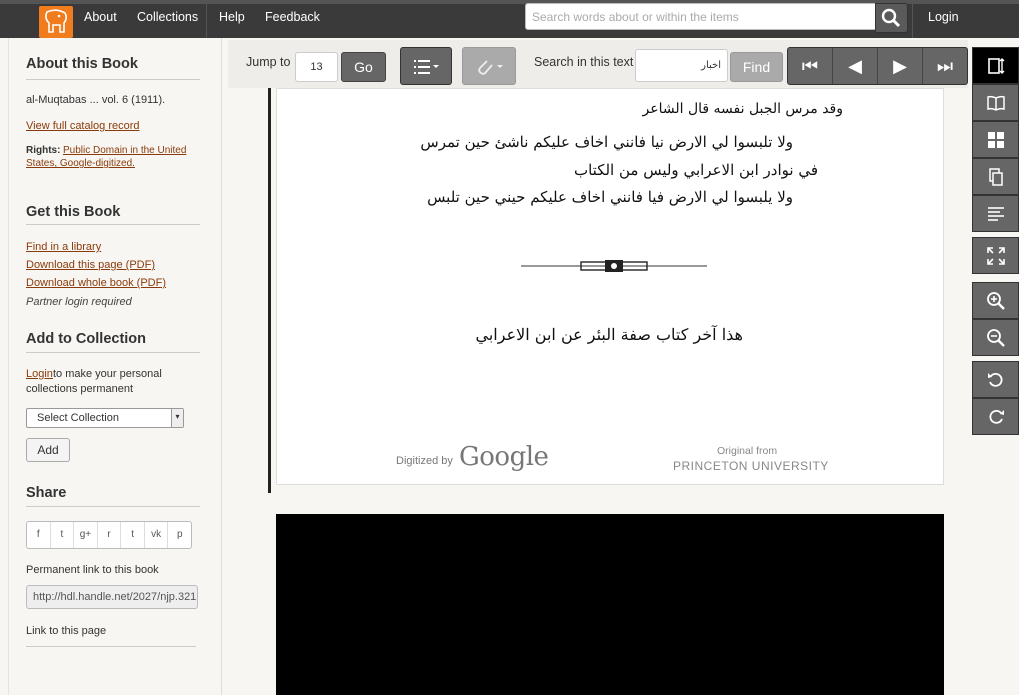 The width and height of the screenshot is (1019, 695). I want to click on jump-label: Jump to, so click(268, 62).